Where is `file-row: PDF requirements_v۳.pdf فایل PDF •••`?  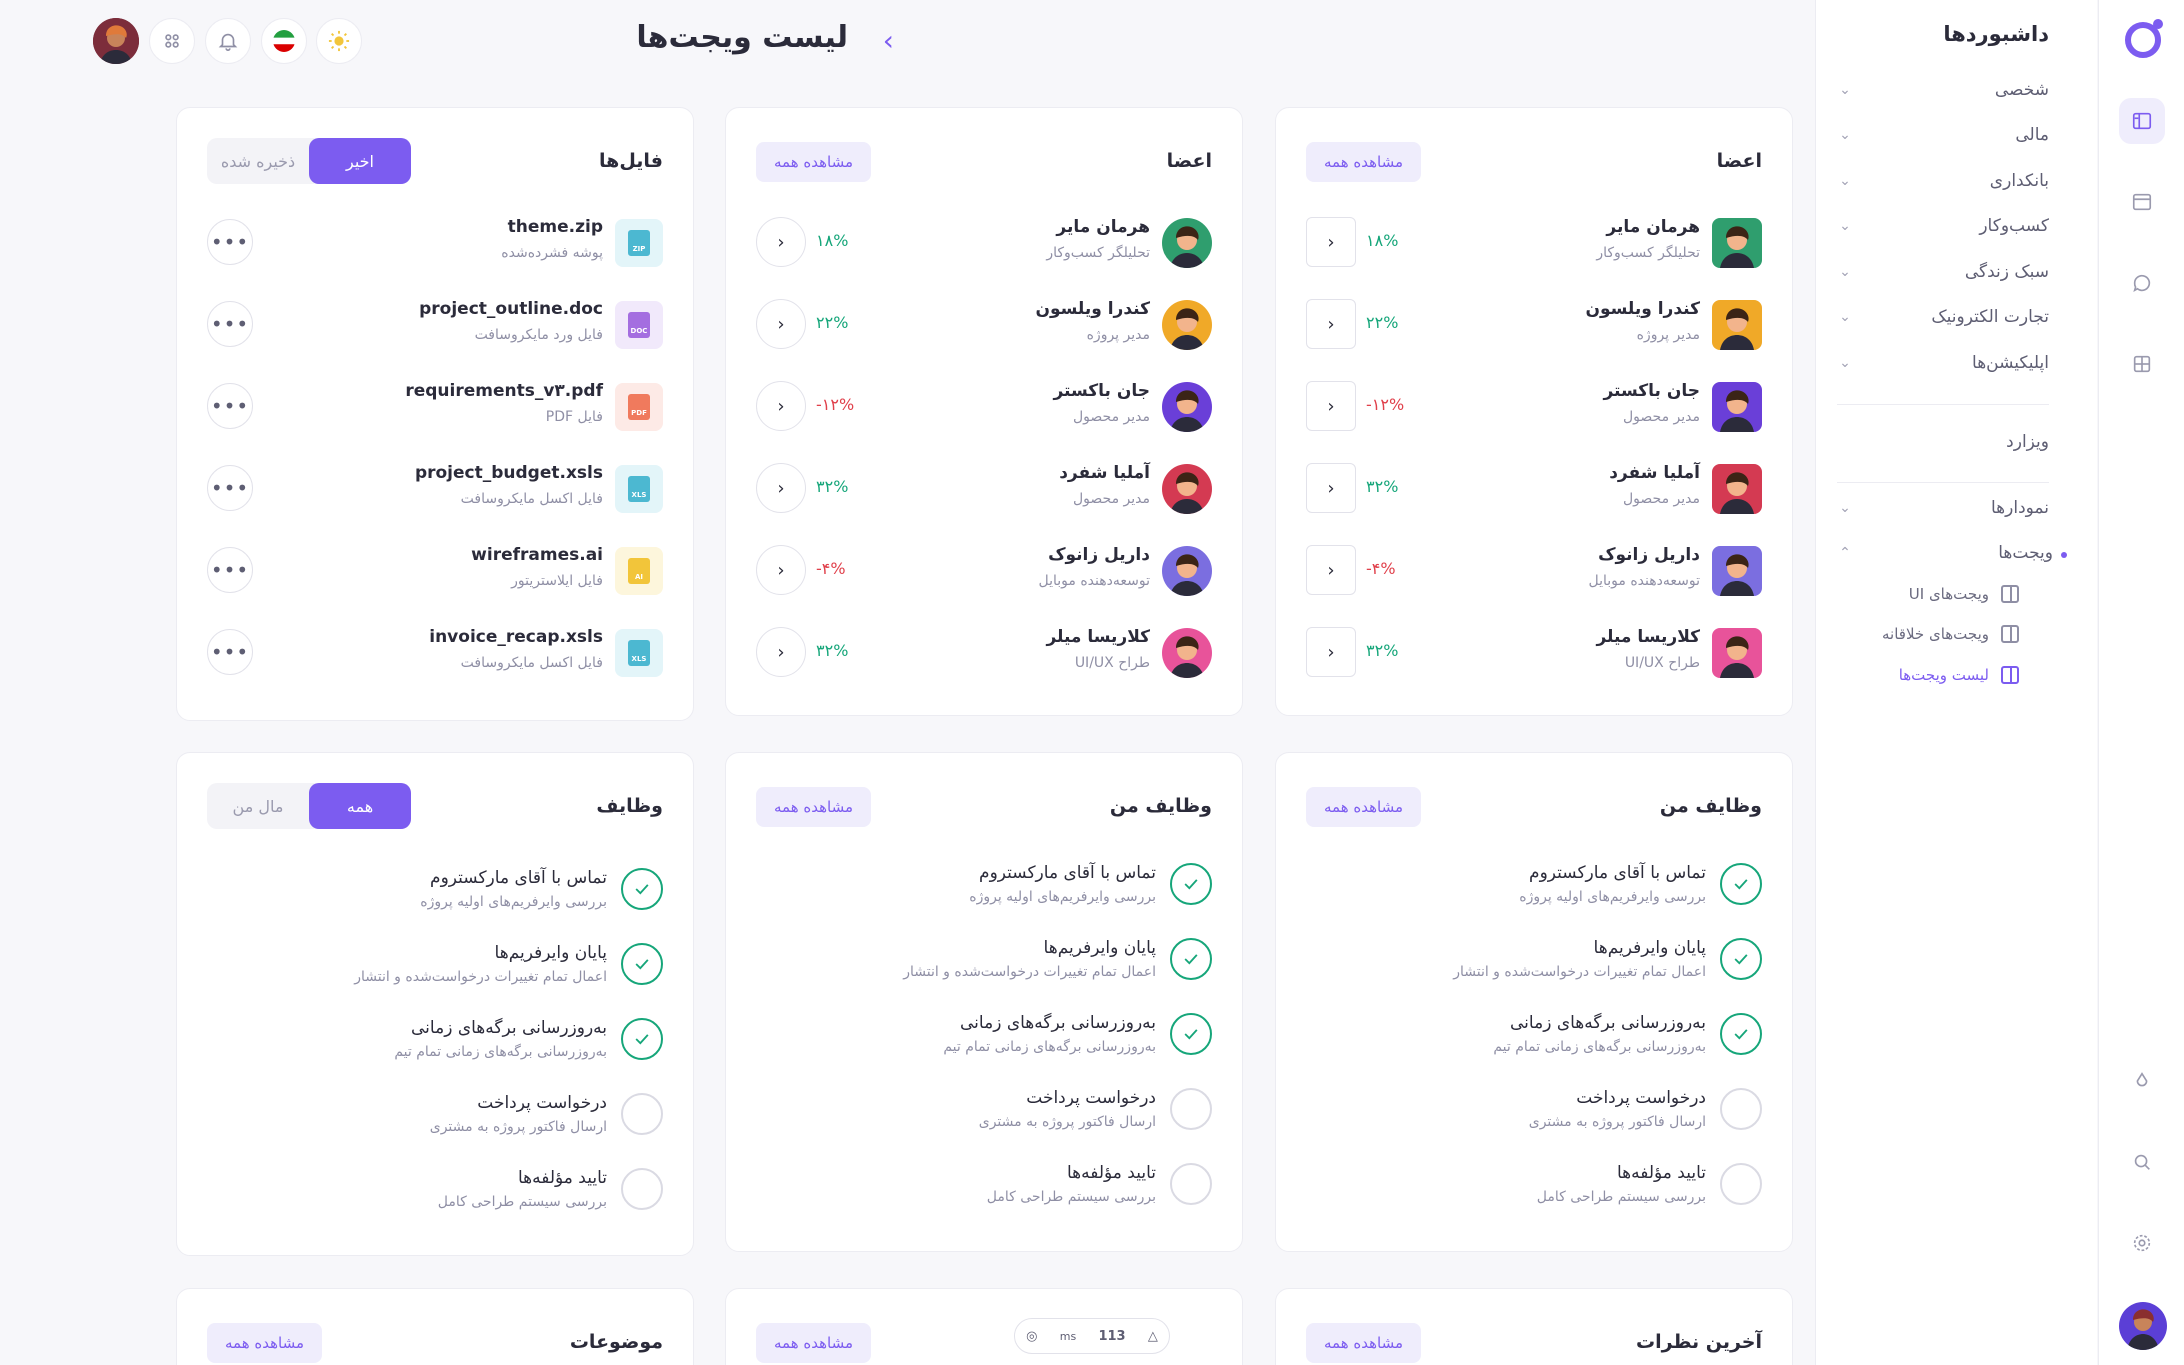
file-row: PDF requirements_v۳.pdf فایل PDF ••• is located at coordinates (435, 407).